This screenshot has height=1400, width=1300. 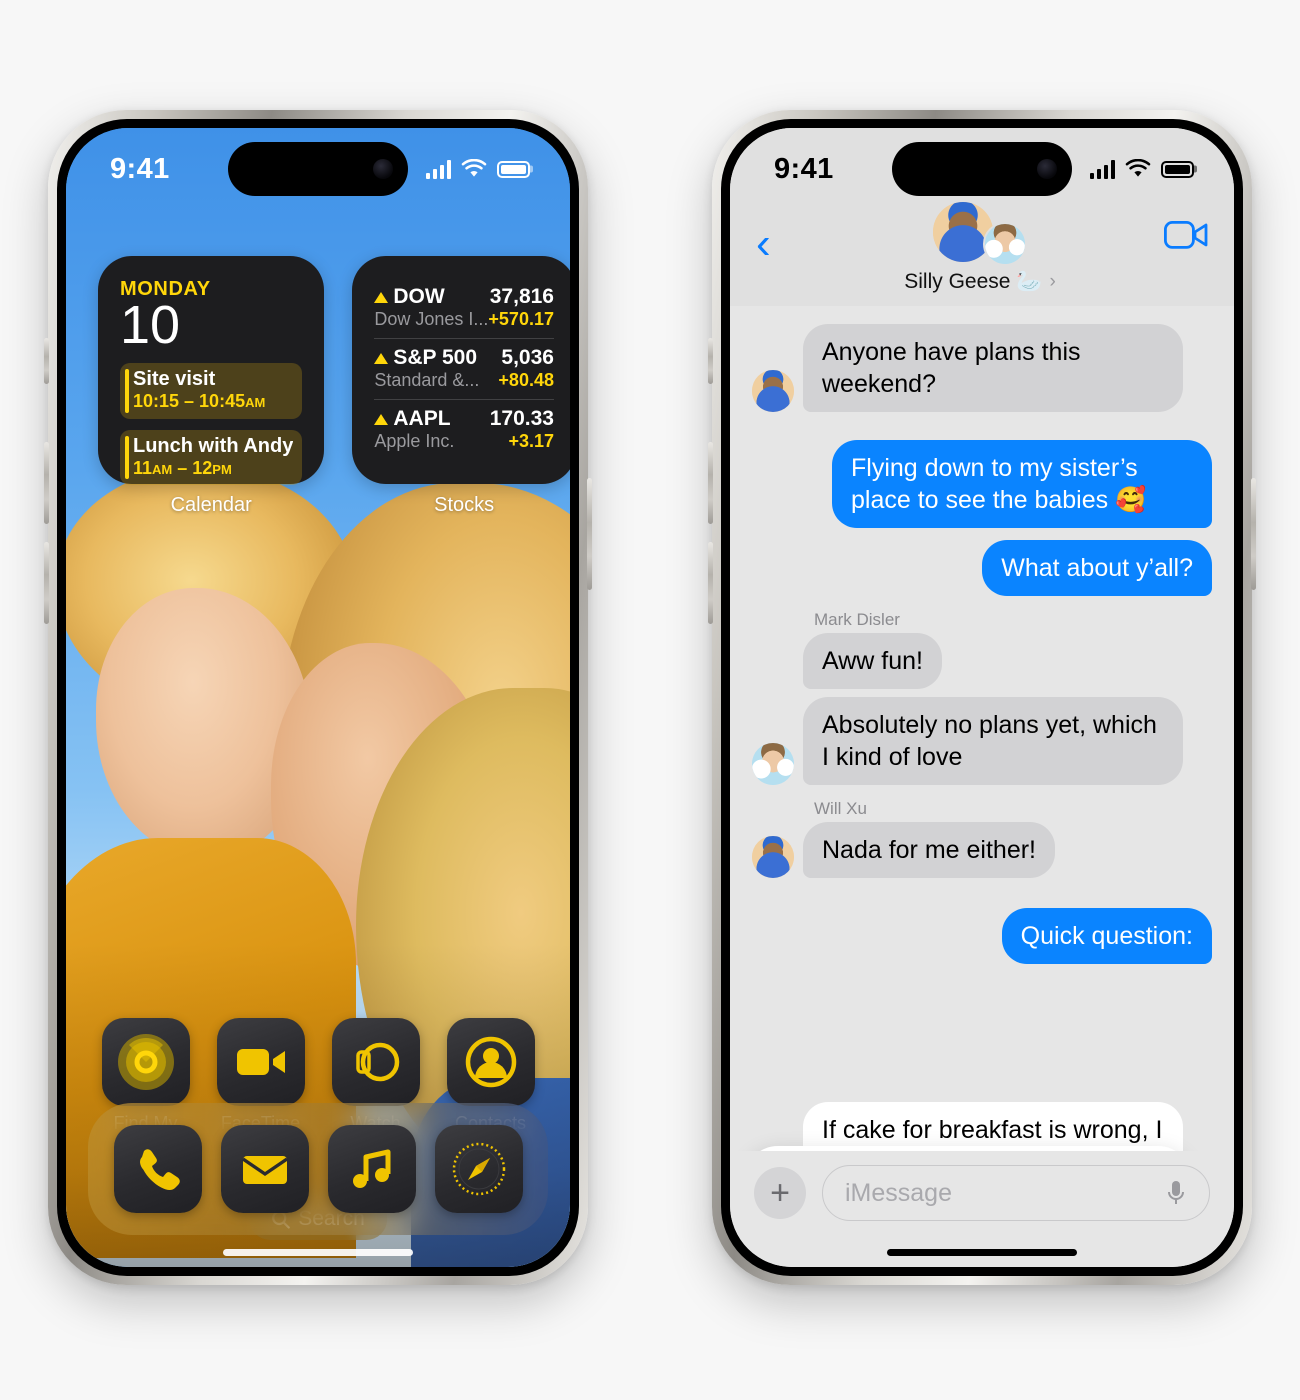 I want to click on event-time: 11AM – 12PM, so click(x=182, y=467).